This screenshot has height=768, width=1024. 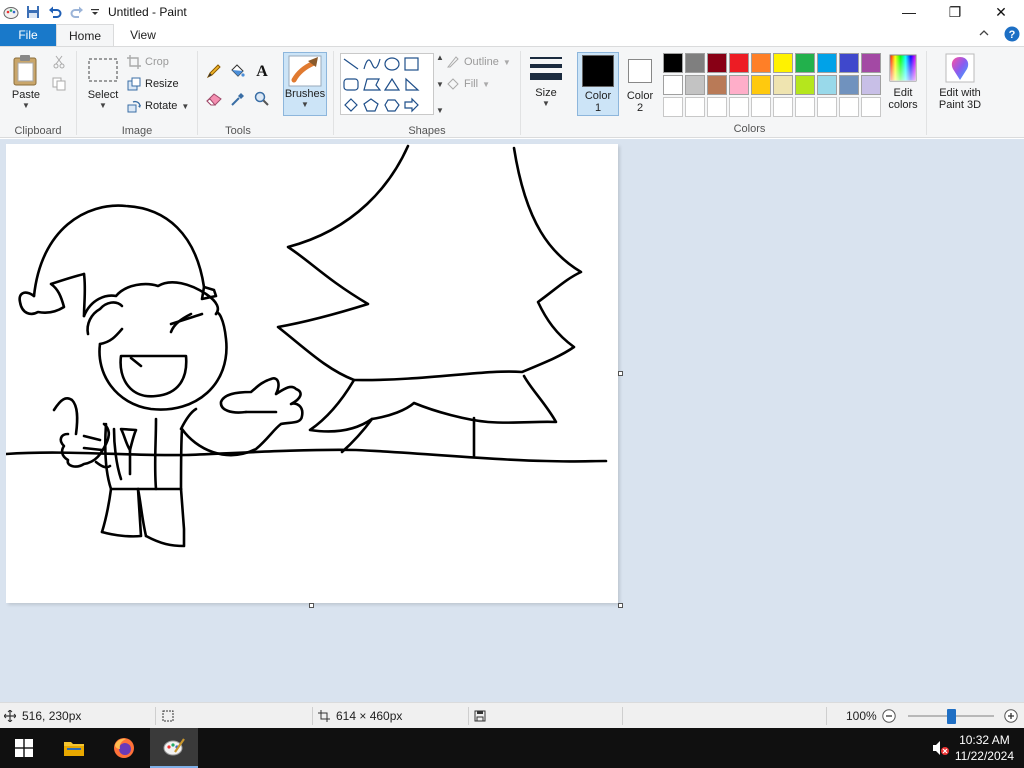 I want to click on right-triangle-shape-icon, so click(x=412, y=84).